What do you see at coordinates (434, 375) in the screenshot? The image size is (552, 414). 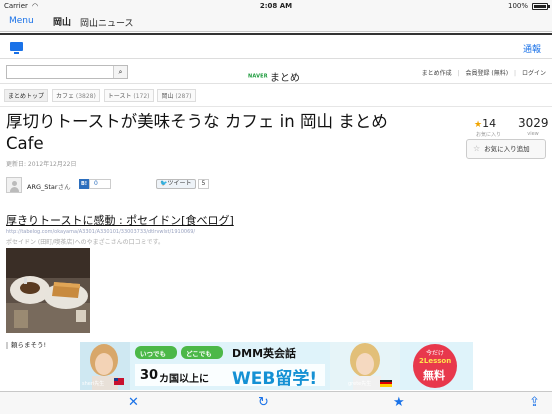 I see `ad-circle-free: 無料` at bounding box center [434, 375].